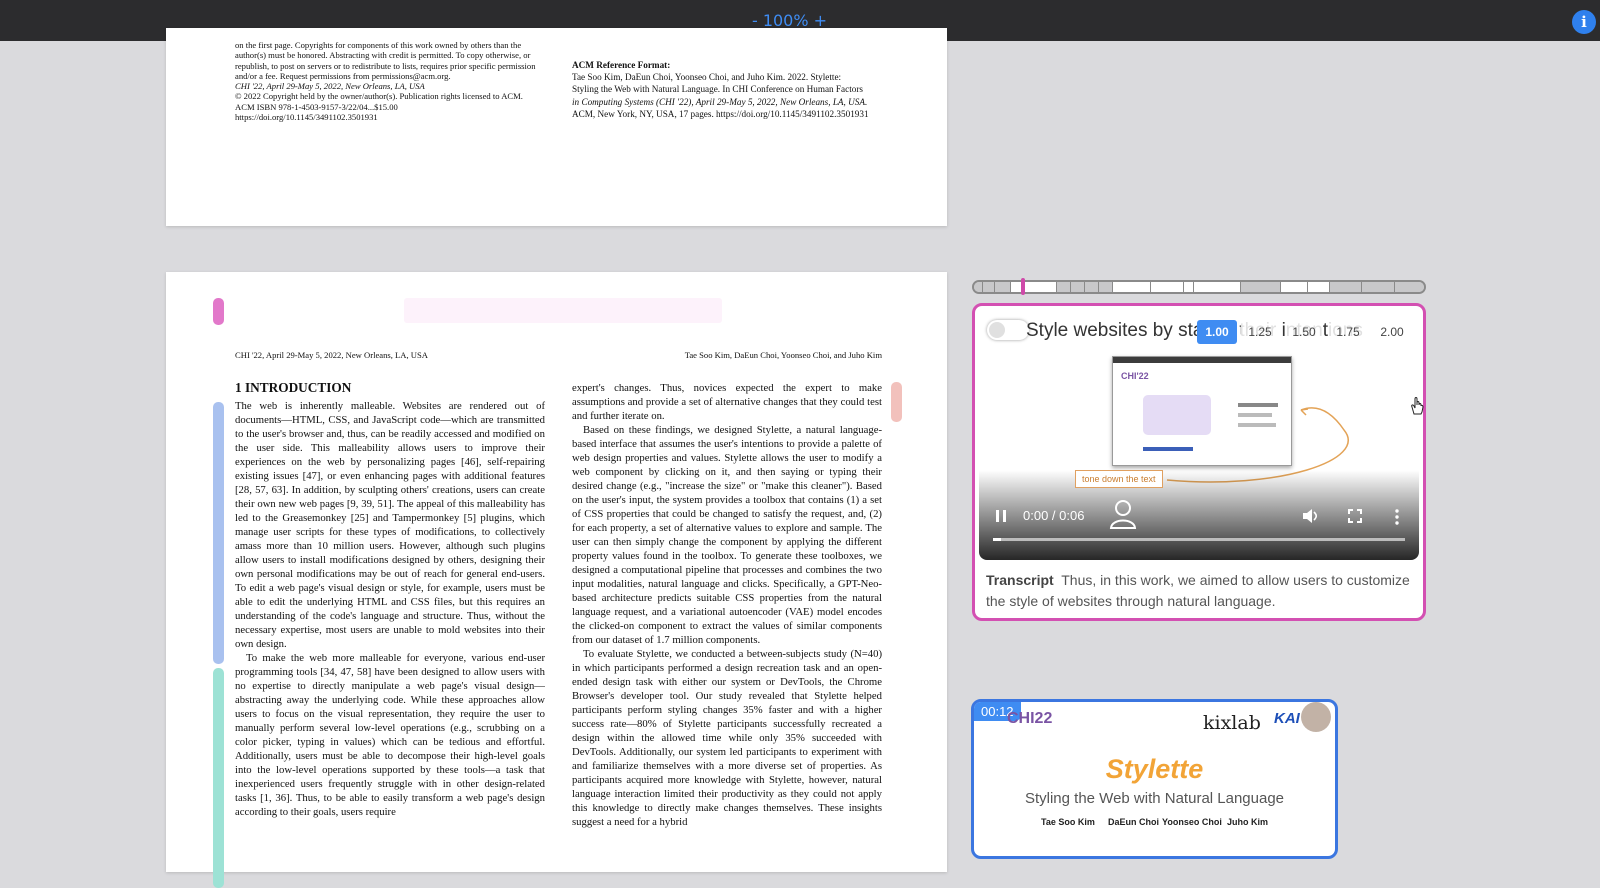 Image resolution: width=1600 pixels, height=888 pixels. Describe the element at coordinates (1248, 822) in the screenshot. I see `slide-author: Juho Kim` at that location.